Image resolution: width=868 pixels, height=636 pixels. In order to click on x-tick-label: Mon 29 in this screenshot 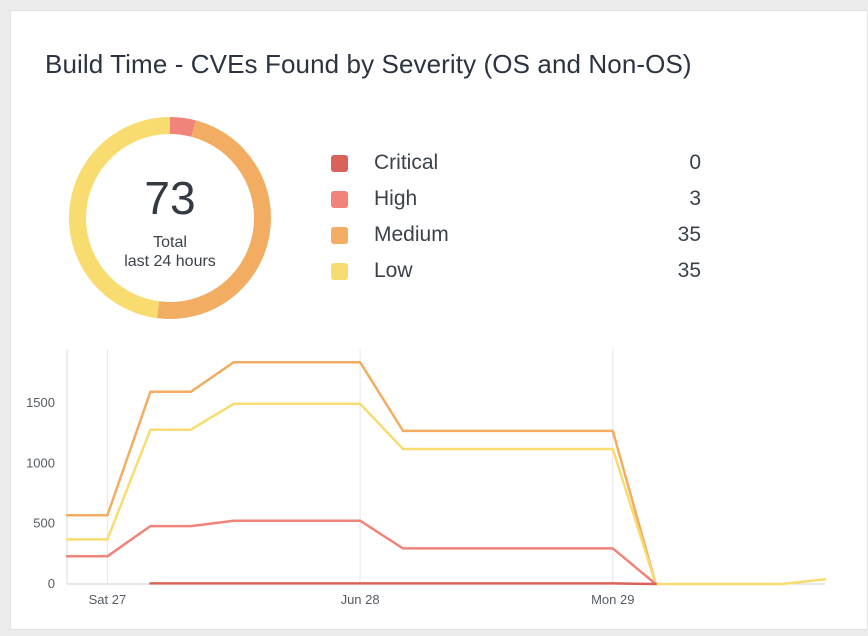, I will do `click(612, 599)`.